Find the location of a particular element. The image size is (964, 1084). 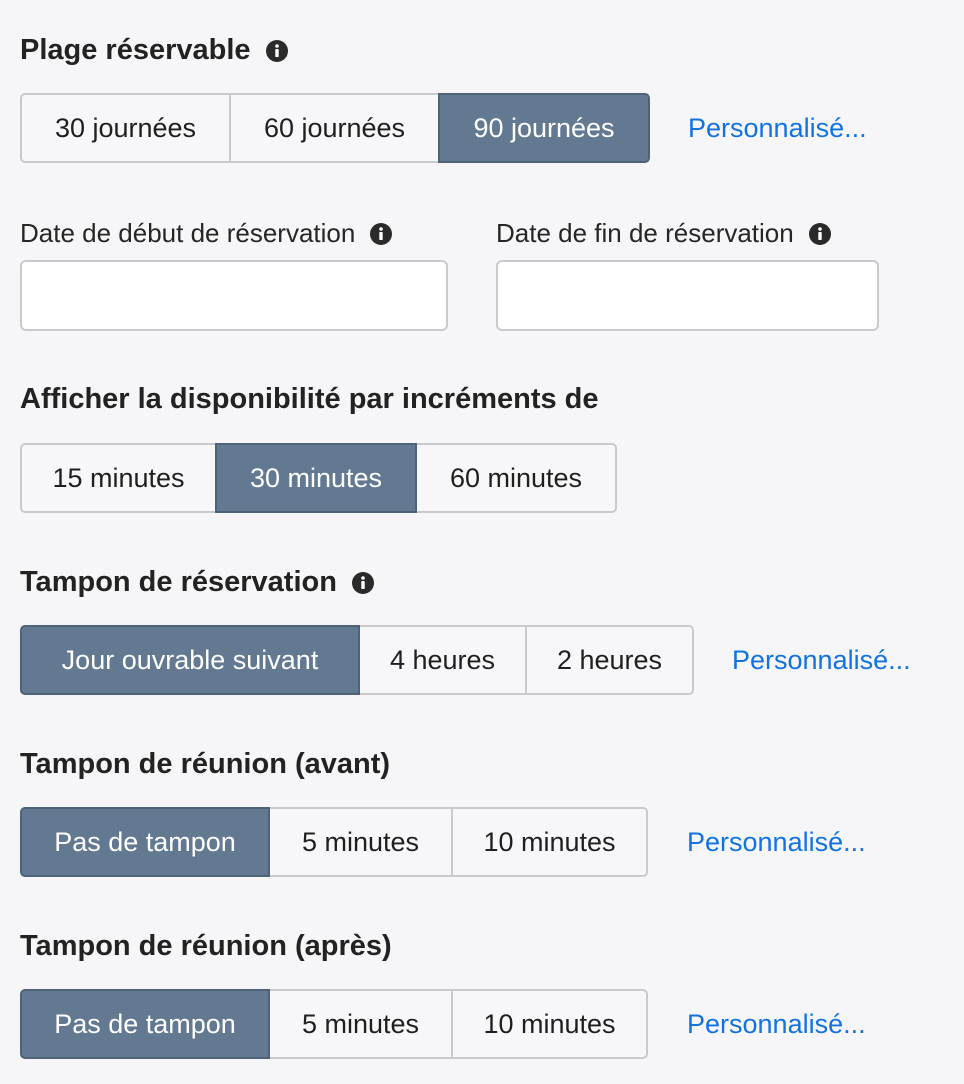

increment-option-60: 60 minutes is located at coordinates (516, 478).